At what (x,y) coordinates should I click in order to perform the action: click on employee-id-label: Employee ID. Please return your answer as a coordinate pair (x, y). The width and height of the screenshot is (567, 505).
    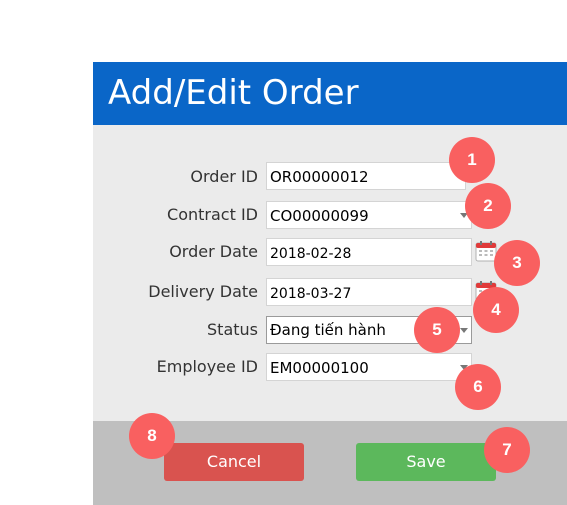
    Looking at the image, I should click on (207, 366).